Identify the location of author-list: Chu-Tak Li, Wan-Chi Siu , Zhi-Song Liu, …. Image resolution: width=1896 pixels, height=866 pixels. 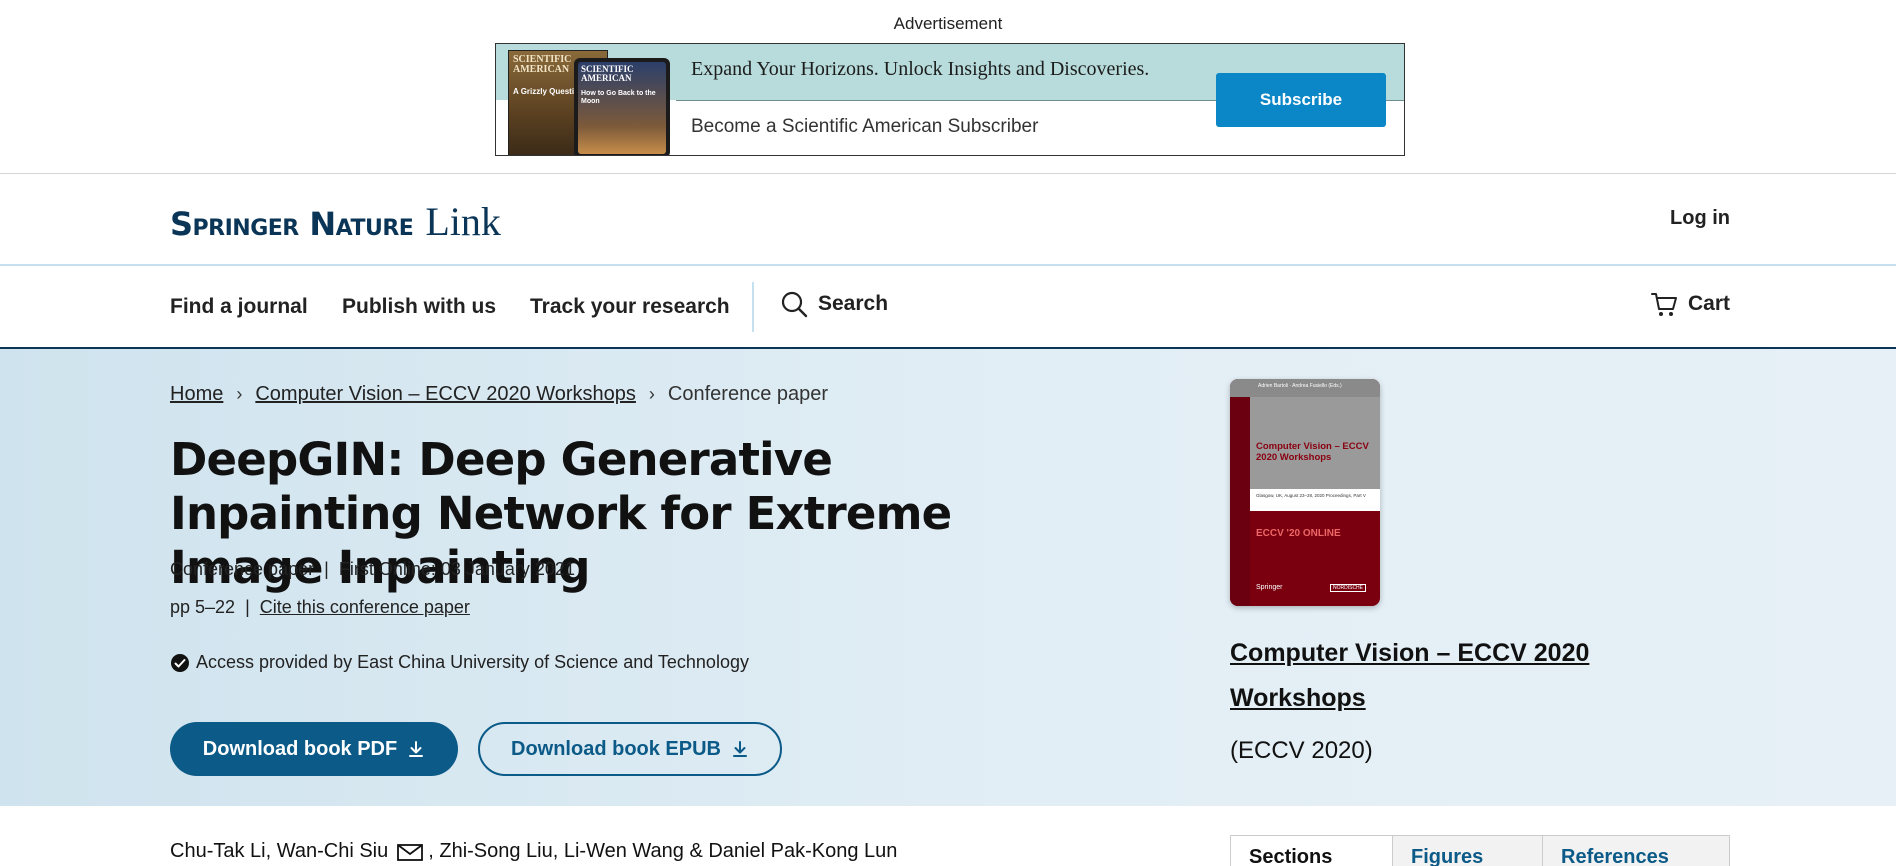
(533, 851).